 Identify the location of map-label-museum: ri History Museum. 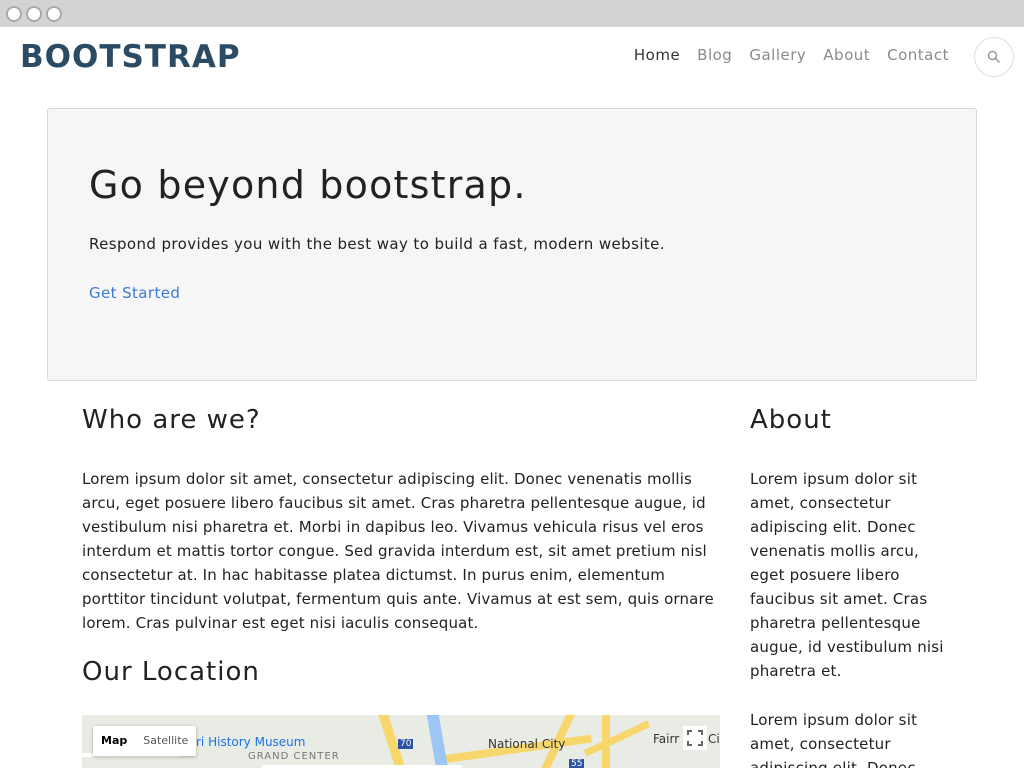
(250, 742).